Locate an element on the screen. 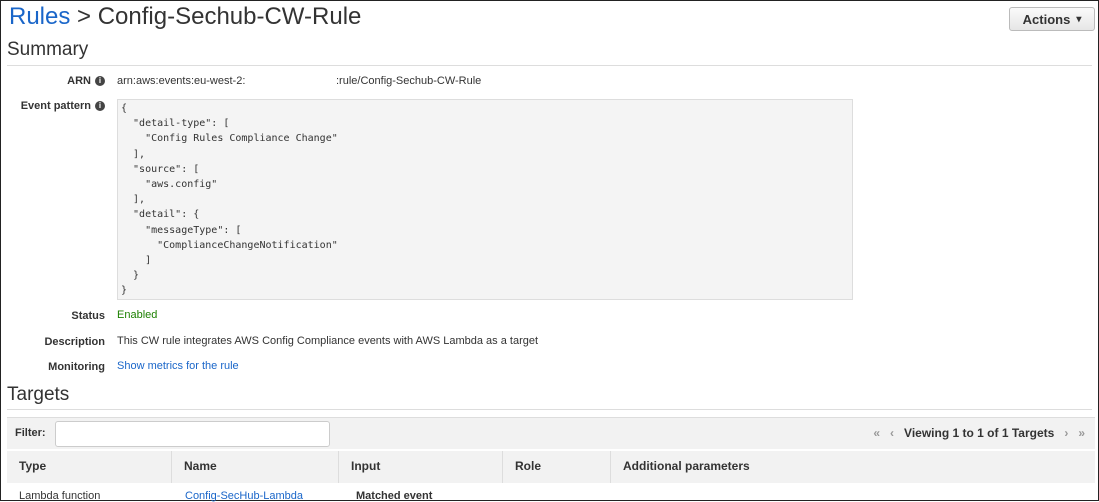 This screenshot has height=502, width=1099. first-page-icon: « is located at coordinates (876, 433).